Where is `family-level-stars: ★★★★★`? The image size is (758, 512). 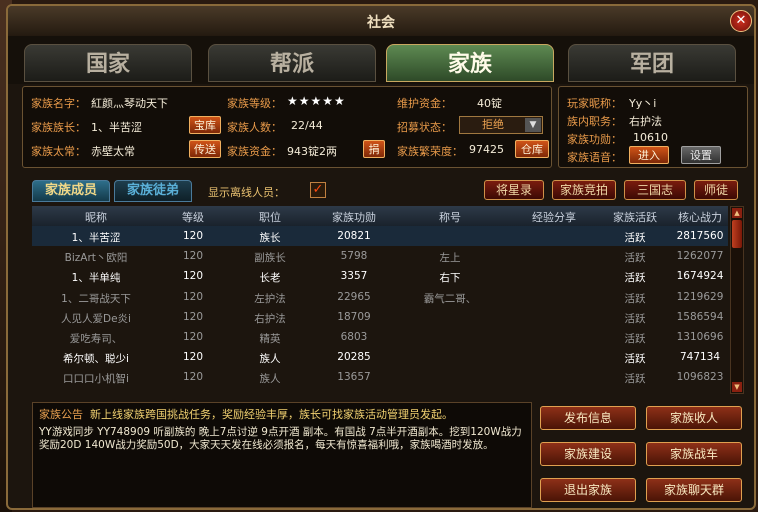 family-level-stars: ★★★★★ is located at coordinates (316, 101).